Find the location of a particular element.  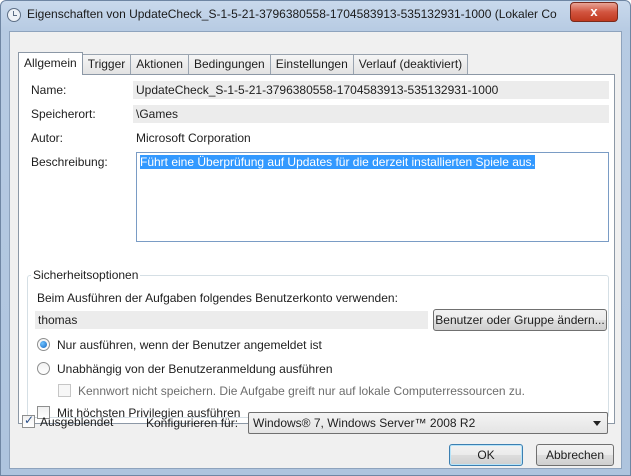

hidden-label: Ausgeblendet is located at coordinates (76, 422).